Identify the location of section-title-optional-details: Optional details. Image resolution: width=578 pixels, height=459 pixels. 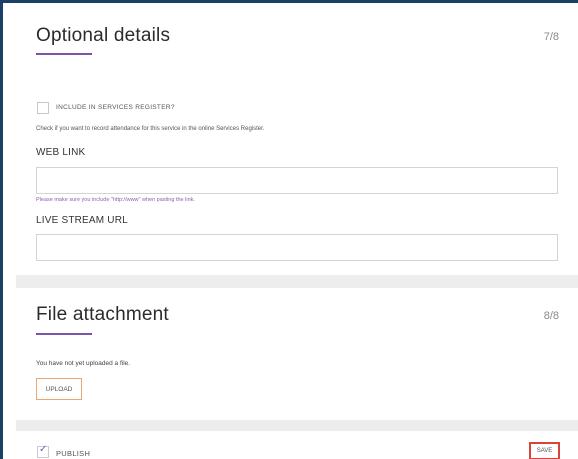
(103, 35).